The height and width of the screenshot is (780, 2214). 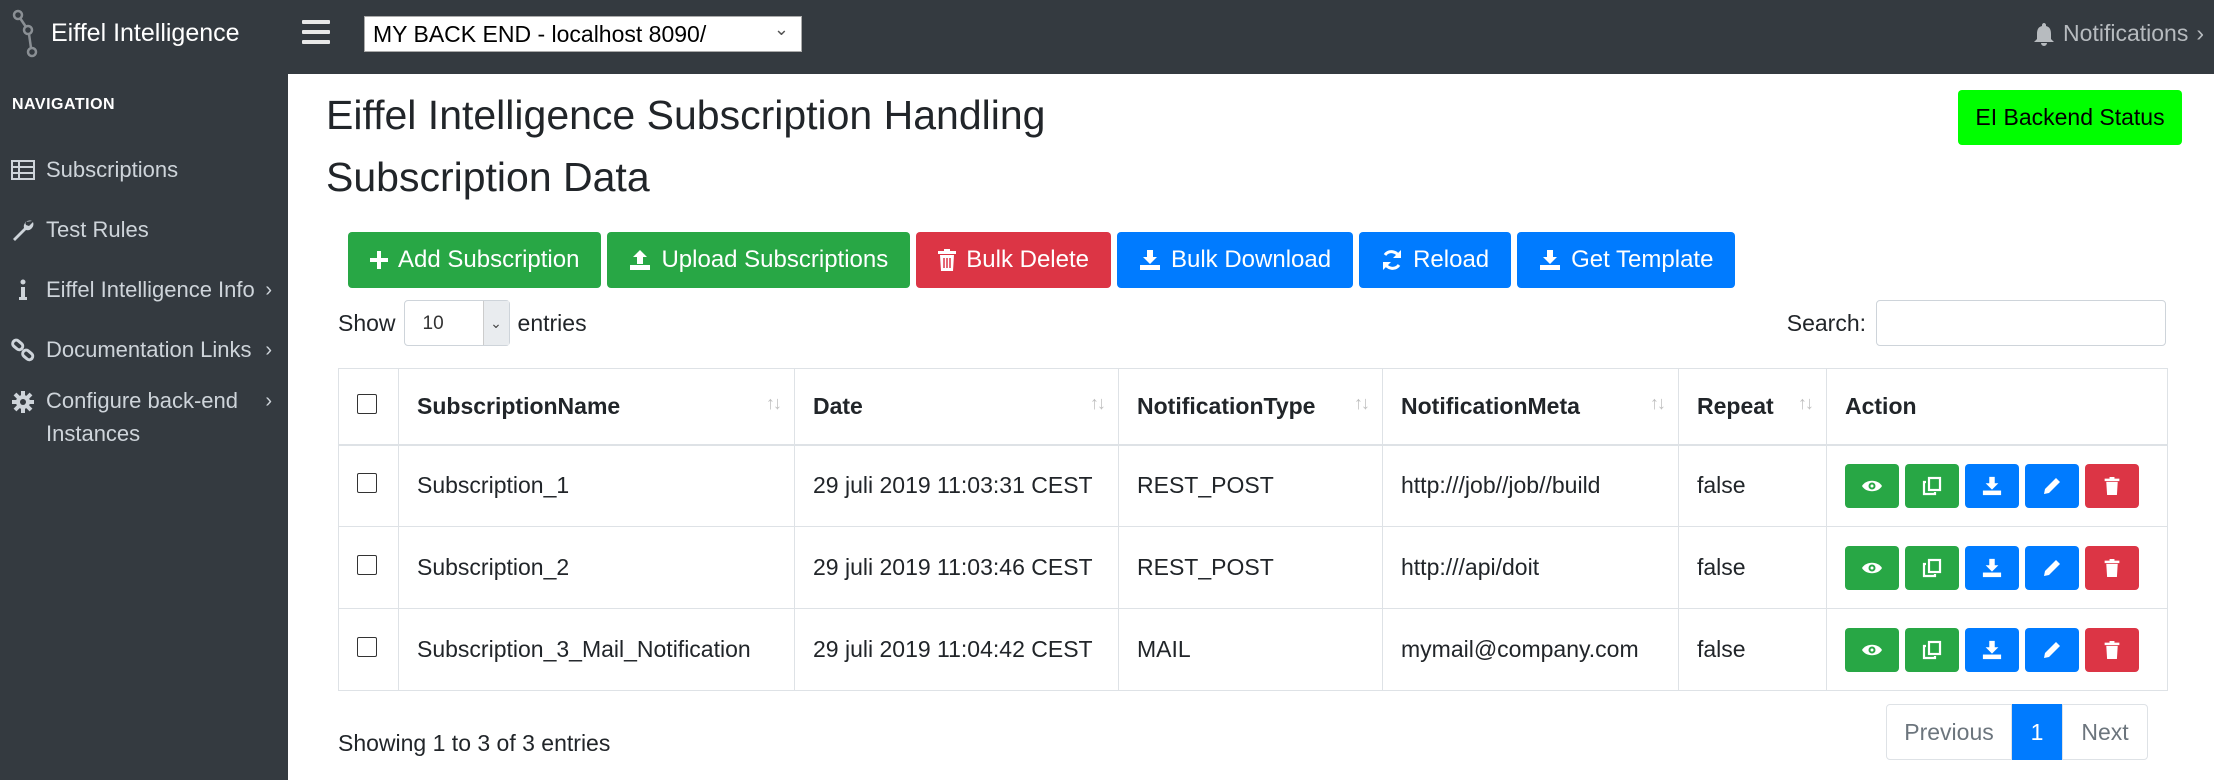 I want to click on cell-repeat: false, so click(x=1752, y=485).